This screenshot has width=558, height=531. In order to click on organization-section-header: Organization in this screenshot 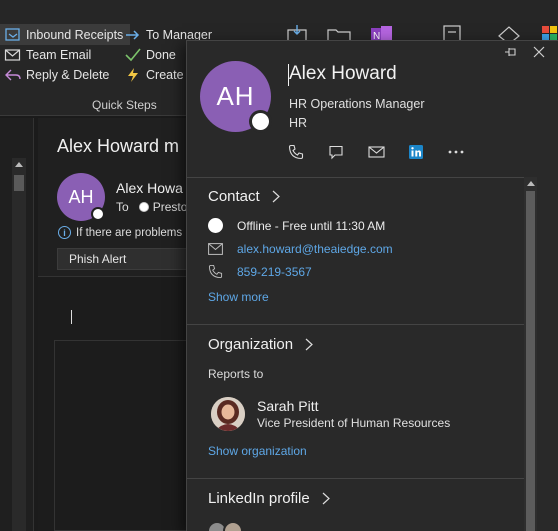, I will do `click(260, 344)`.